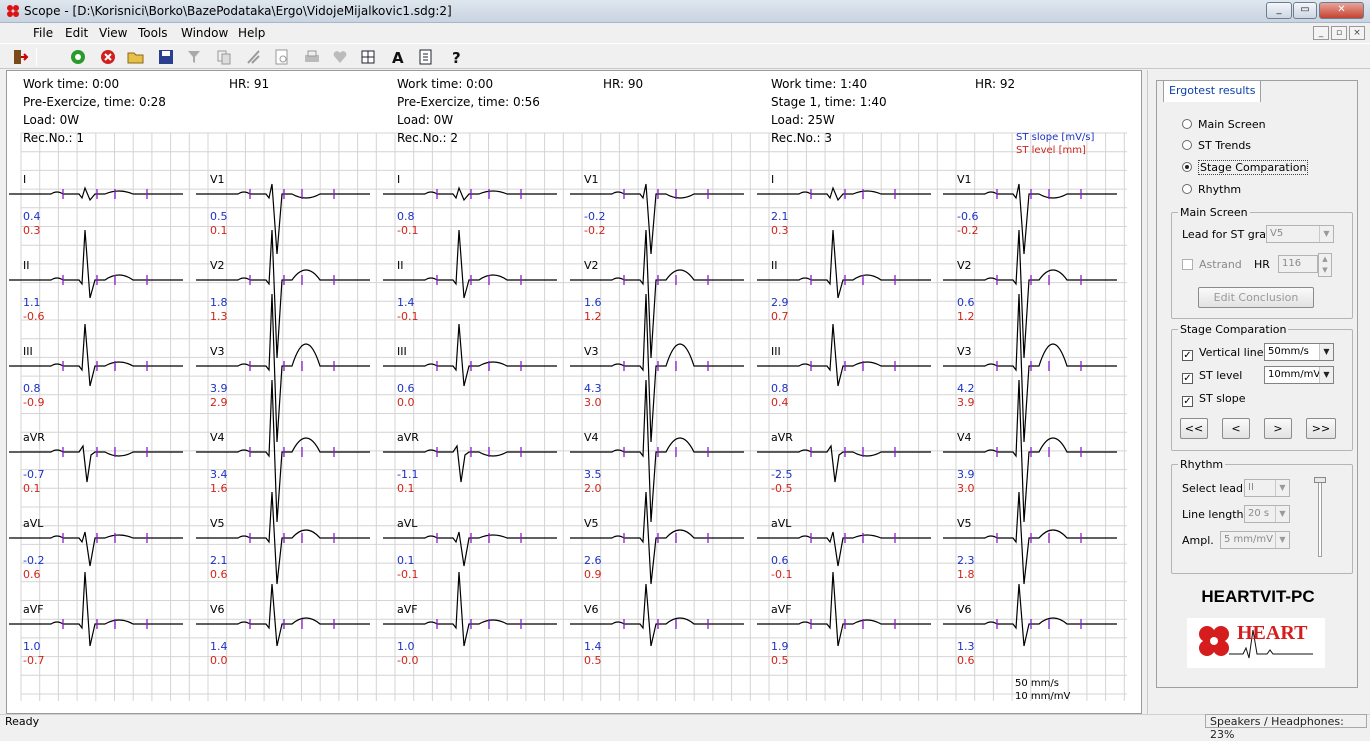  Describe the element at coordinates (1043, 696) in the screenshot. I see `scale-gain: 10 mm/mV` at that location.